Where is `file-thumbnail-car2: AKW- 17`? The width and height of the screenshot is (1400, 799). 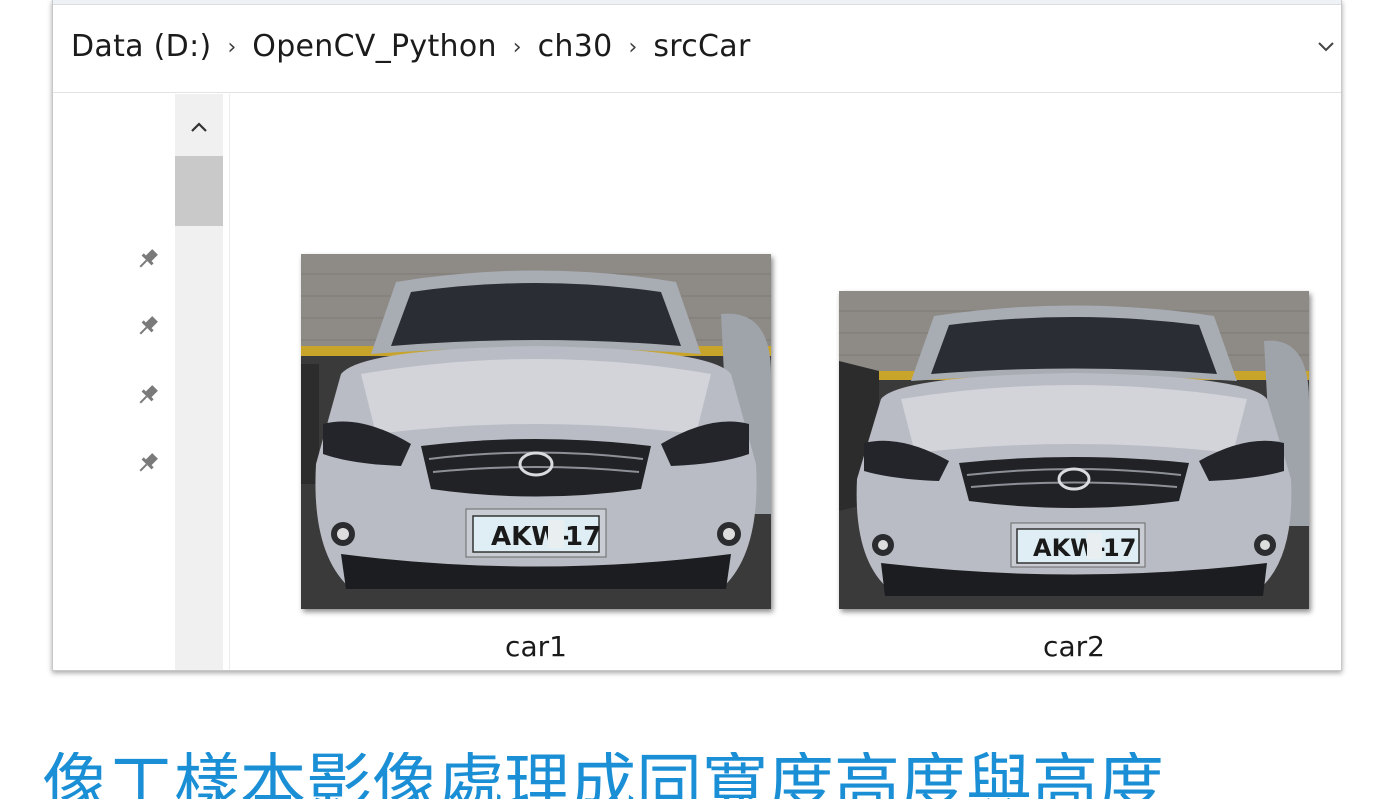 file-thumbnail-car2: AKW- 17 is located at coordinates (1074, 450).